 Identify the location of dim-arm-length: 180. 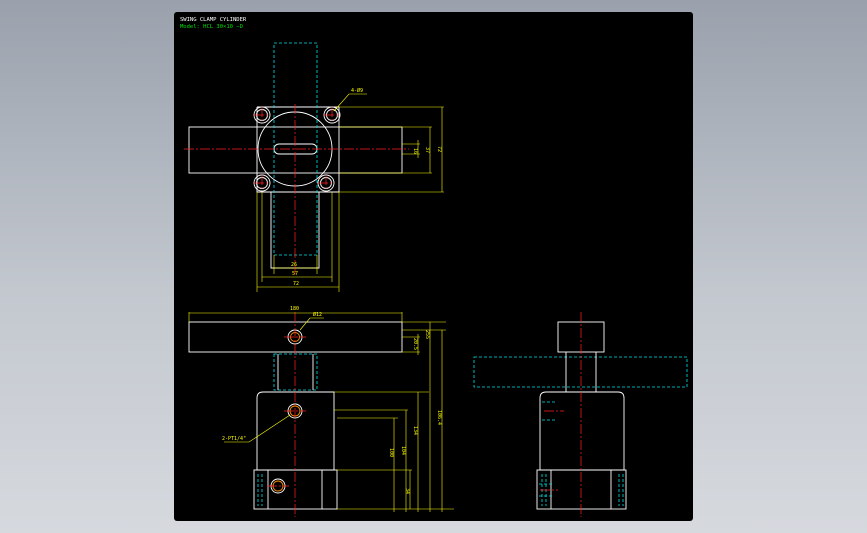
(294, 309).